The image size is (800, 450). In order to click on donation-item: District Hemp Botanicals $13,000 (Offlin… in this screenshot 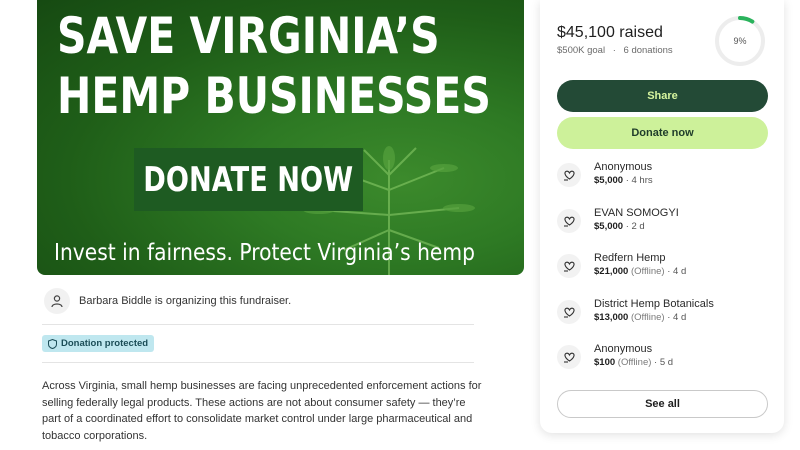, I will do `click(635, 310)`.